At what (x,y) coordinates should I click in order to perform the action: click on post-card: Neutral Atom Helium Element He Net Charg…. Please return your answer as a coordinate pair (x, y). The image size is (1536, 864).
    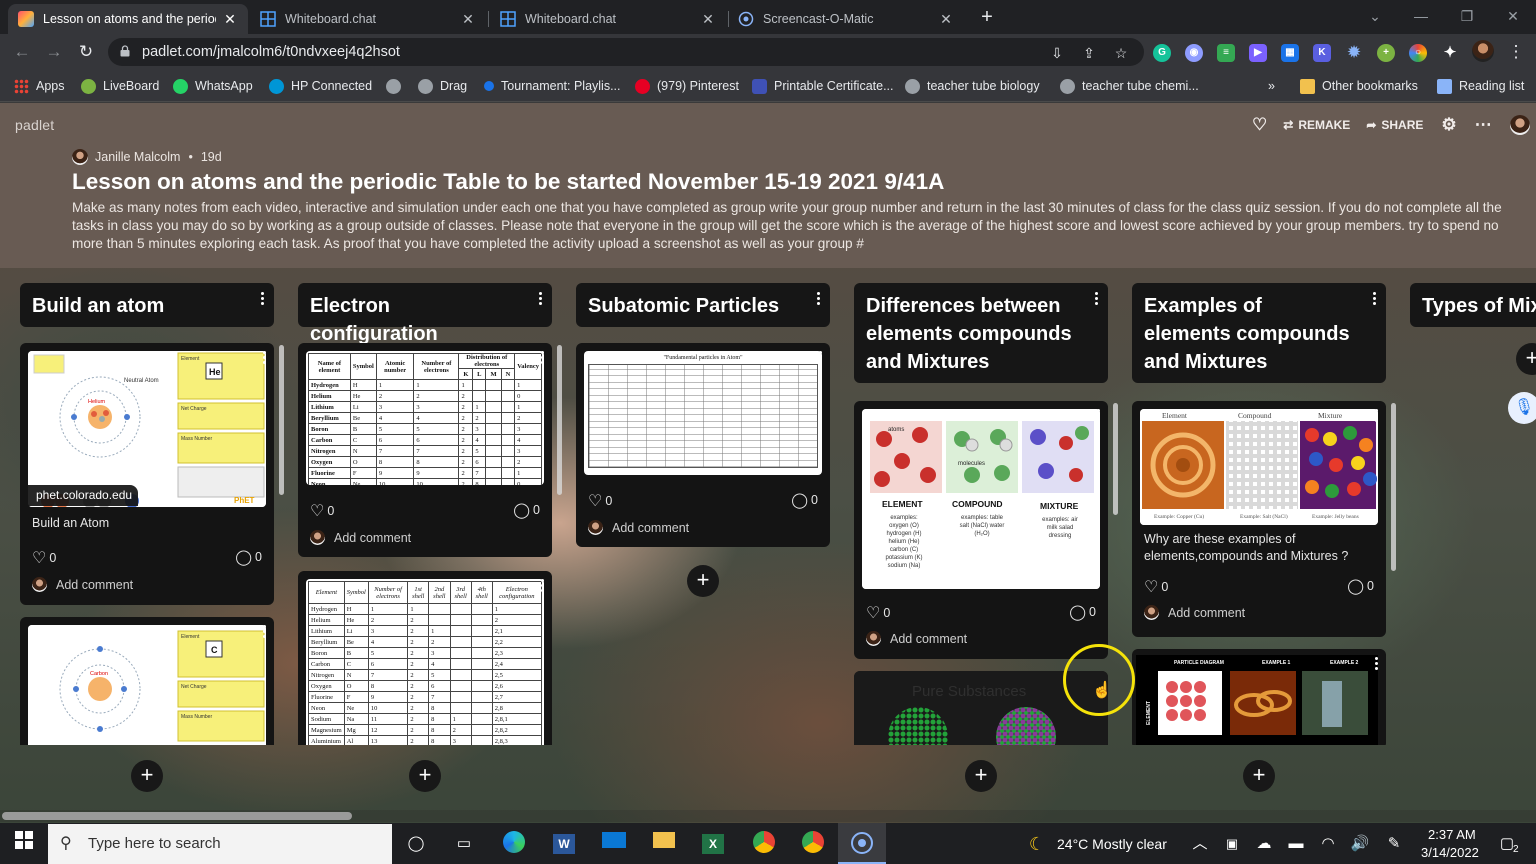
    Looking at the image, I should click on (147, 474).